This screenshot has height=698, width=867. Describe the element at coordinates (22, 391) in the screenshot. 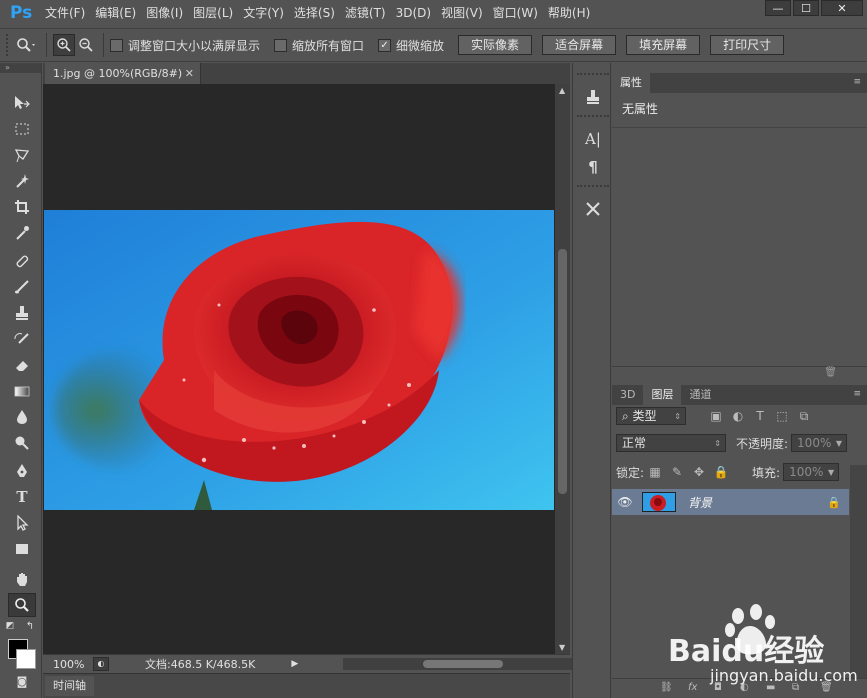

I see `gradient-tool-icon` at that location.